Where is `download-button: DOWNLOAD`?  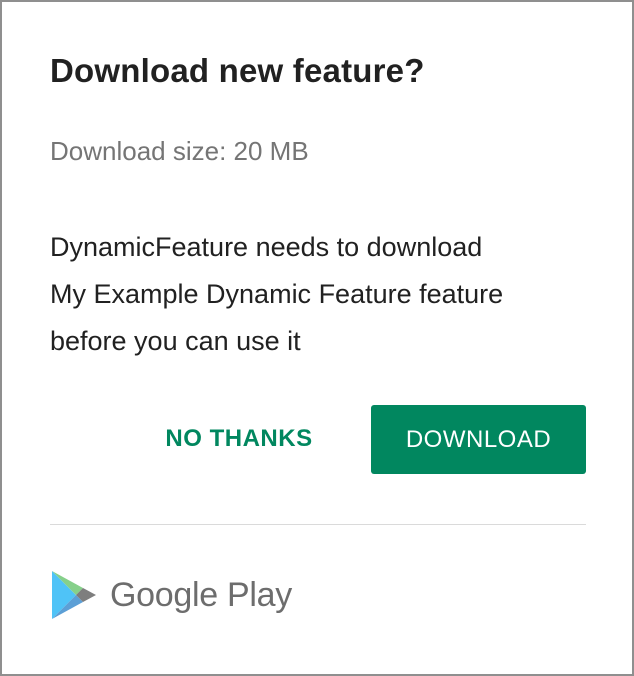 download-button: DOWNLOAD is located at coordinates (478, 439).